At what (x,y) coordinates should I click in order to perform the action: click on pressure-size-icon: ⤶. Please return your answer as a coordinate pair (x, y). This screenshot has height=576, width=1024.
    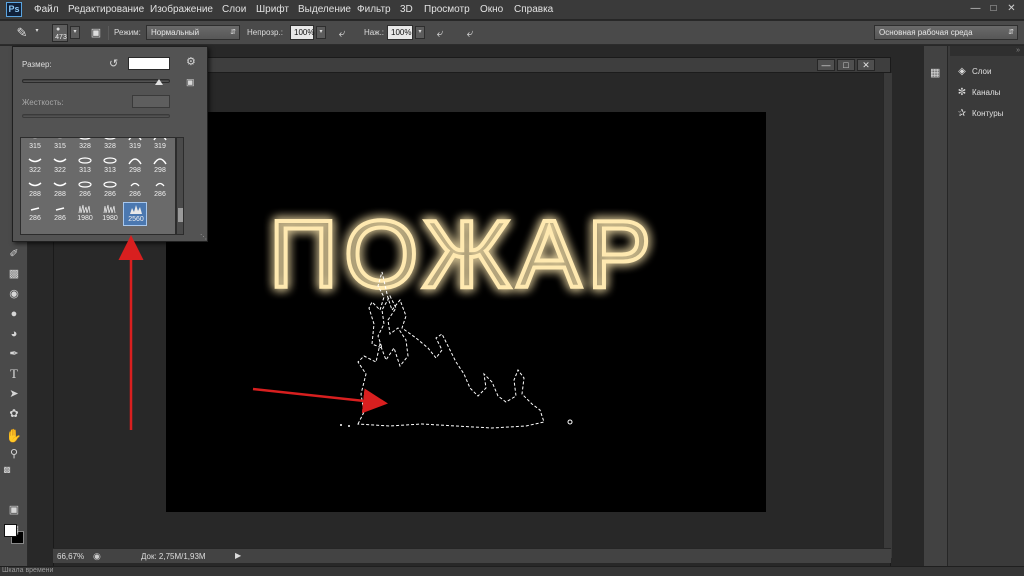
    Looking at the image, I should click on (470, 33).